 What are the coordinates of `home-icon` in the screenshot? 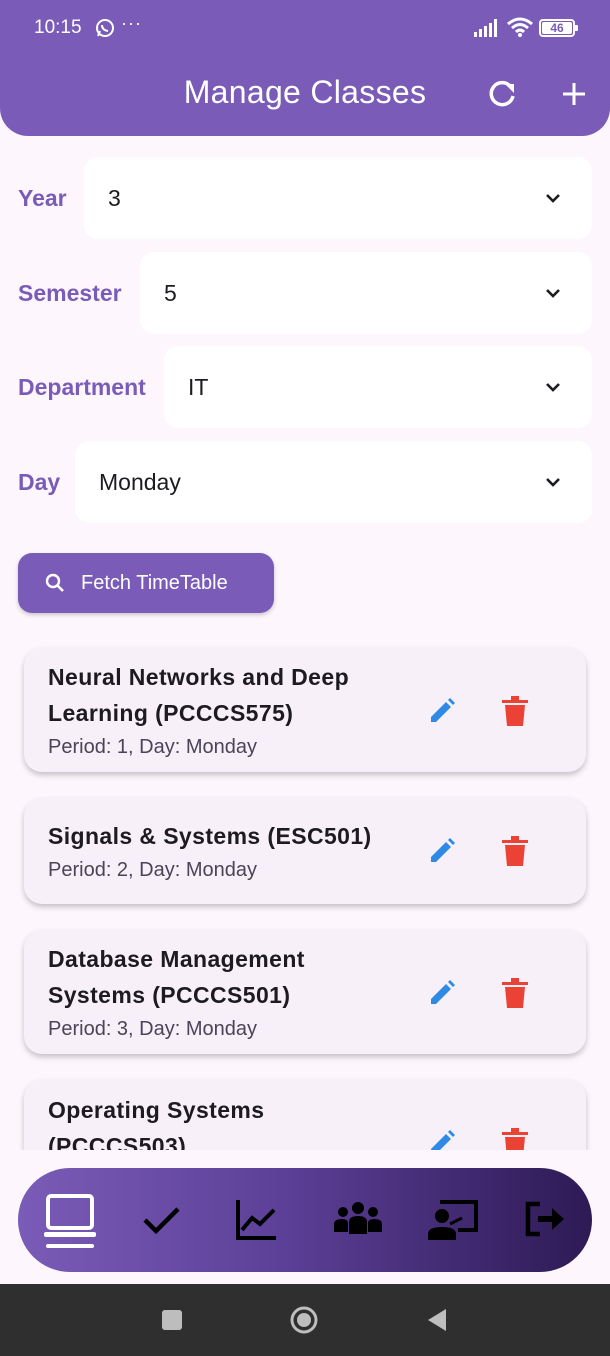 It's located at (304, 1320).